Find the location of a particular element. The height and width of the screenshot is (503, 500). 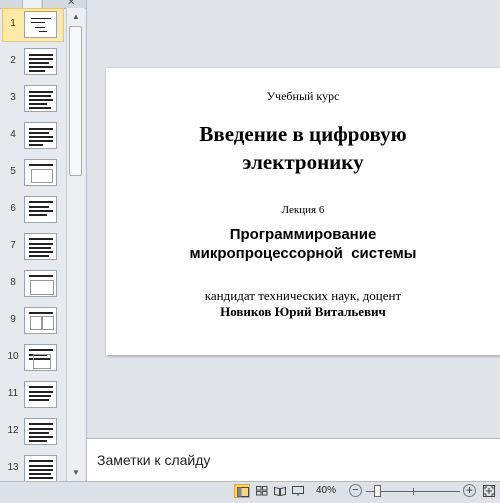

author-name: Новиков Юрий Витальевич is located at coordinates (303, 312).